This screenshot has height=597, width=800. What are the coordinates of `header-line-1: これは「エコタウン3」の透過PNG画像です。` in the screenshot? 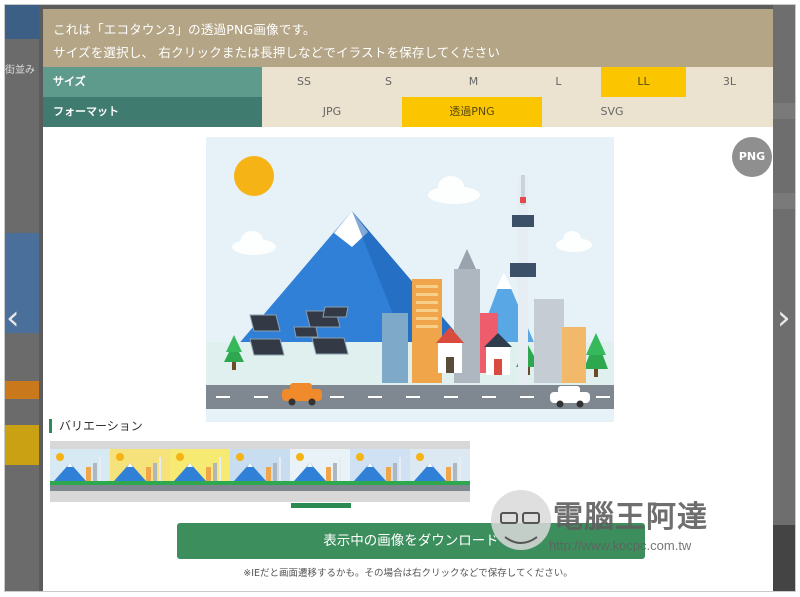 It's located at (184, 29).